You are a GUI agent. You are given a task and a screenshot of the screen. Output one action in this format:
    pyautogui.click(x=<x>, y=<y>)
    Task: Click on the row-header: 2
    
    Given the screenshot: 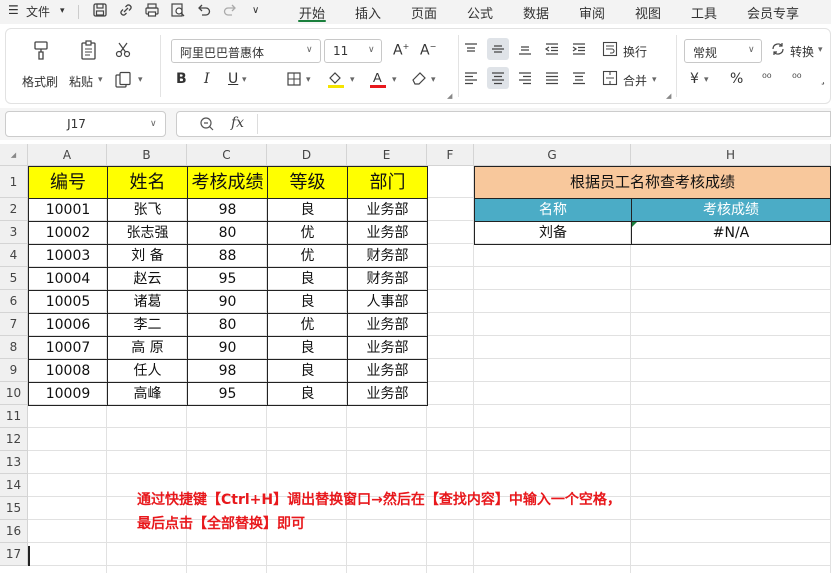 What is the action you would take?
    pyautogui.click(x=14, y=209)
    